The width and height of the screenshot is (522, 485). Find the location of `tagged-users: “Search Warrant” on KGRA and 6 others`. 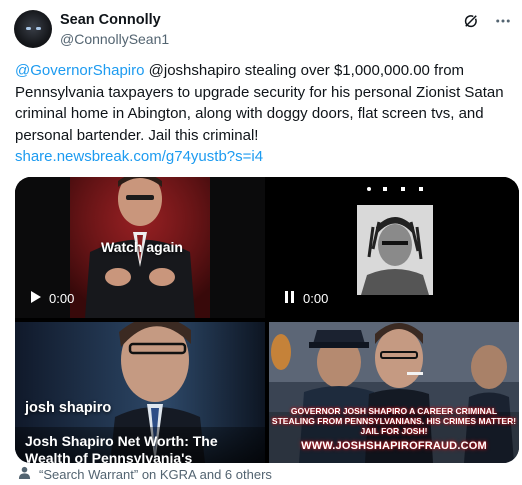

tagged-users: “Search Warrant” on KGRA and 6 others is located at coordinates (145, 474).